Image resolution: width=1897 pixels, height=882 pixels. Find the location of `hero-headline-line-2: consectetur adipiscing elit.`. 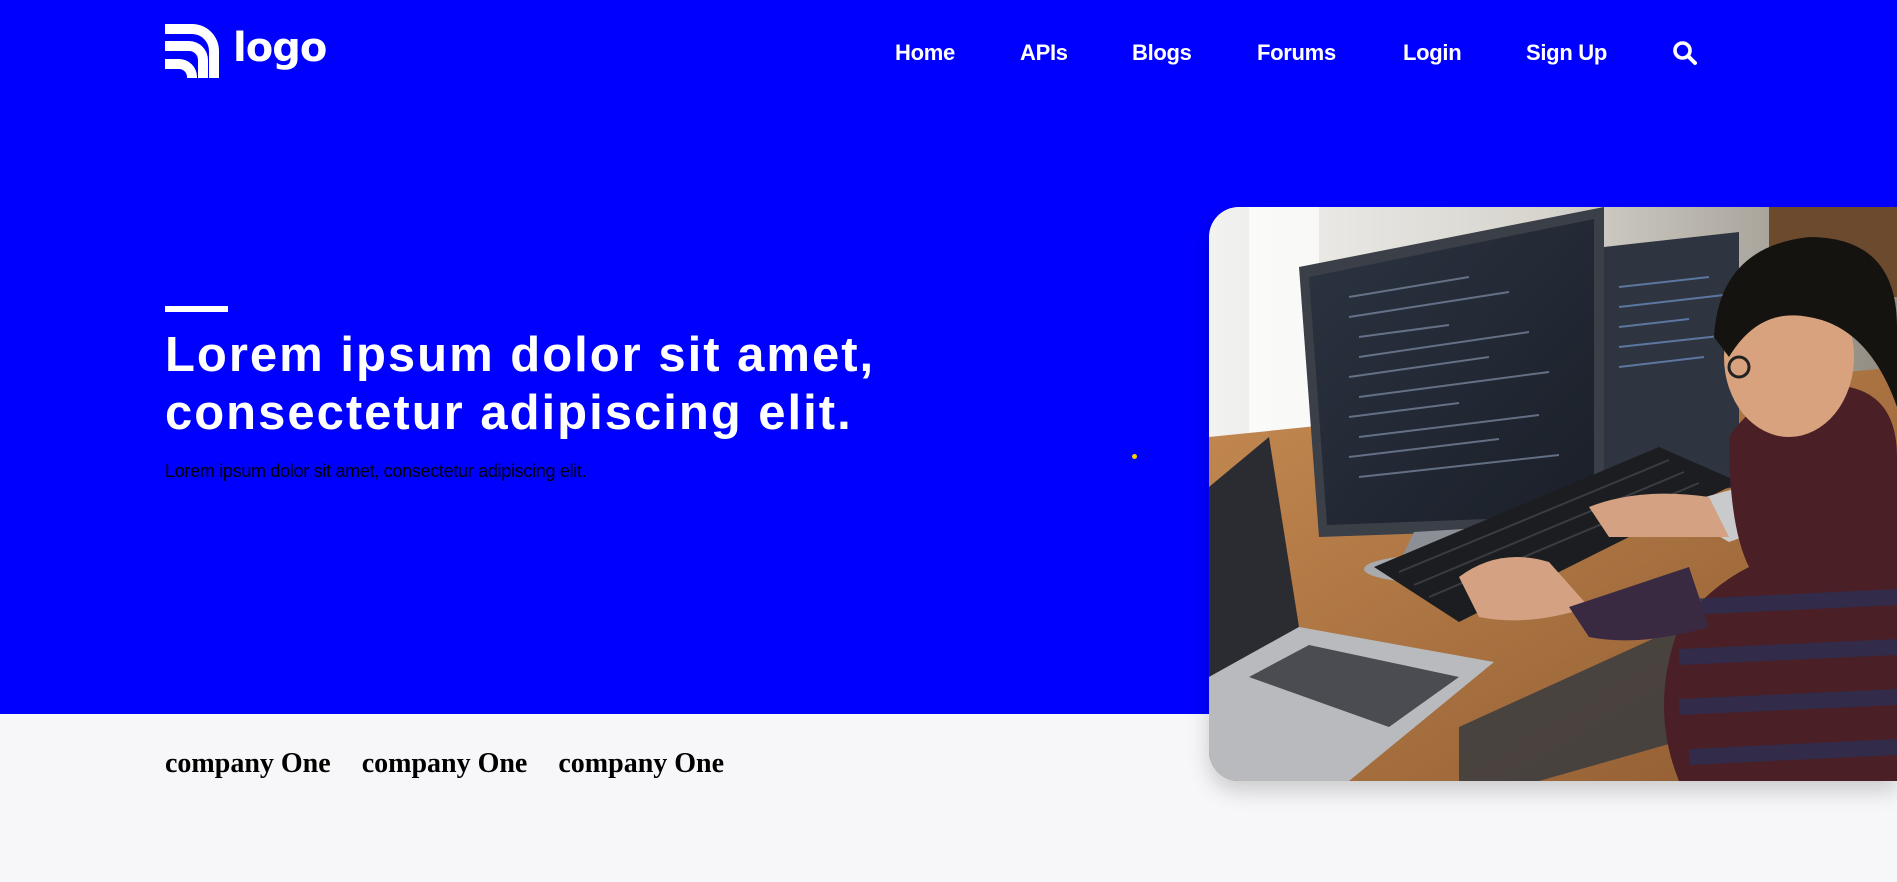

hero-headline-line-2: consectetur adipiscing elit. is located at coordinates (509, 413).